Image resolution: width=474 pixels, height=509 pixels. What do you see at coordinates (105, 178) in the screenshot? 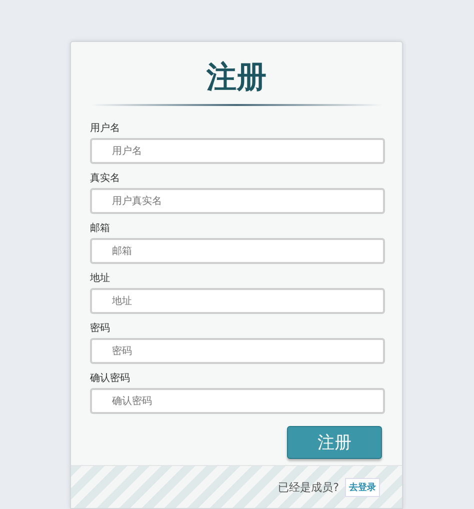
I see `field-label: 真实名` at bounding box center [105, 178].